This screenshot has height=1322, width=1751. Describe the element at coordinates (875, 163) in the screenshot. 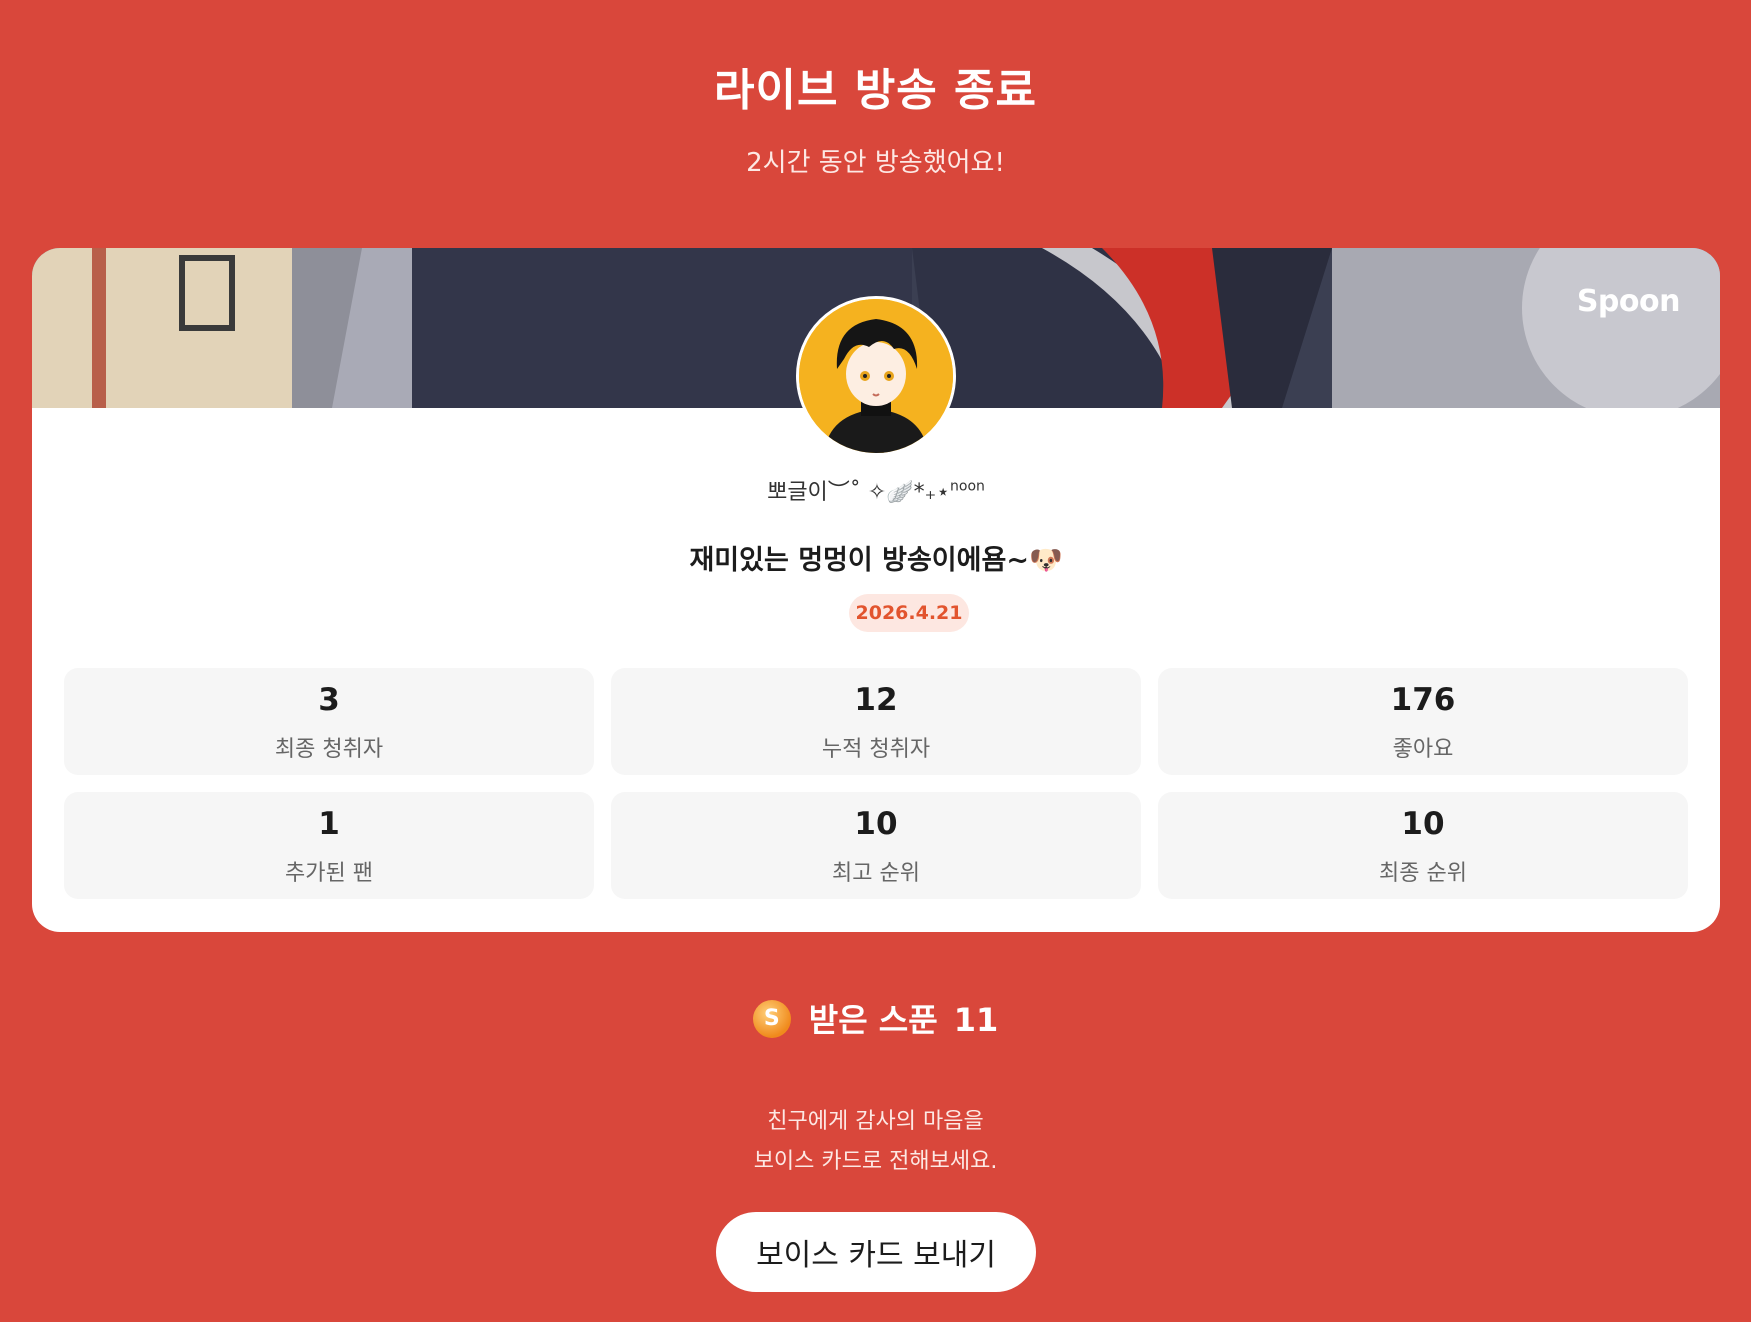

I see `broadcast-duration: 2시간 동안 방송했어요!` at that location.